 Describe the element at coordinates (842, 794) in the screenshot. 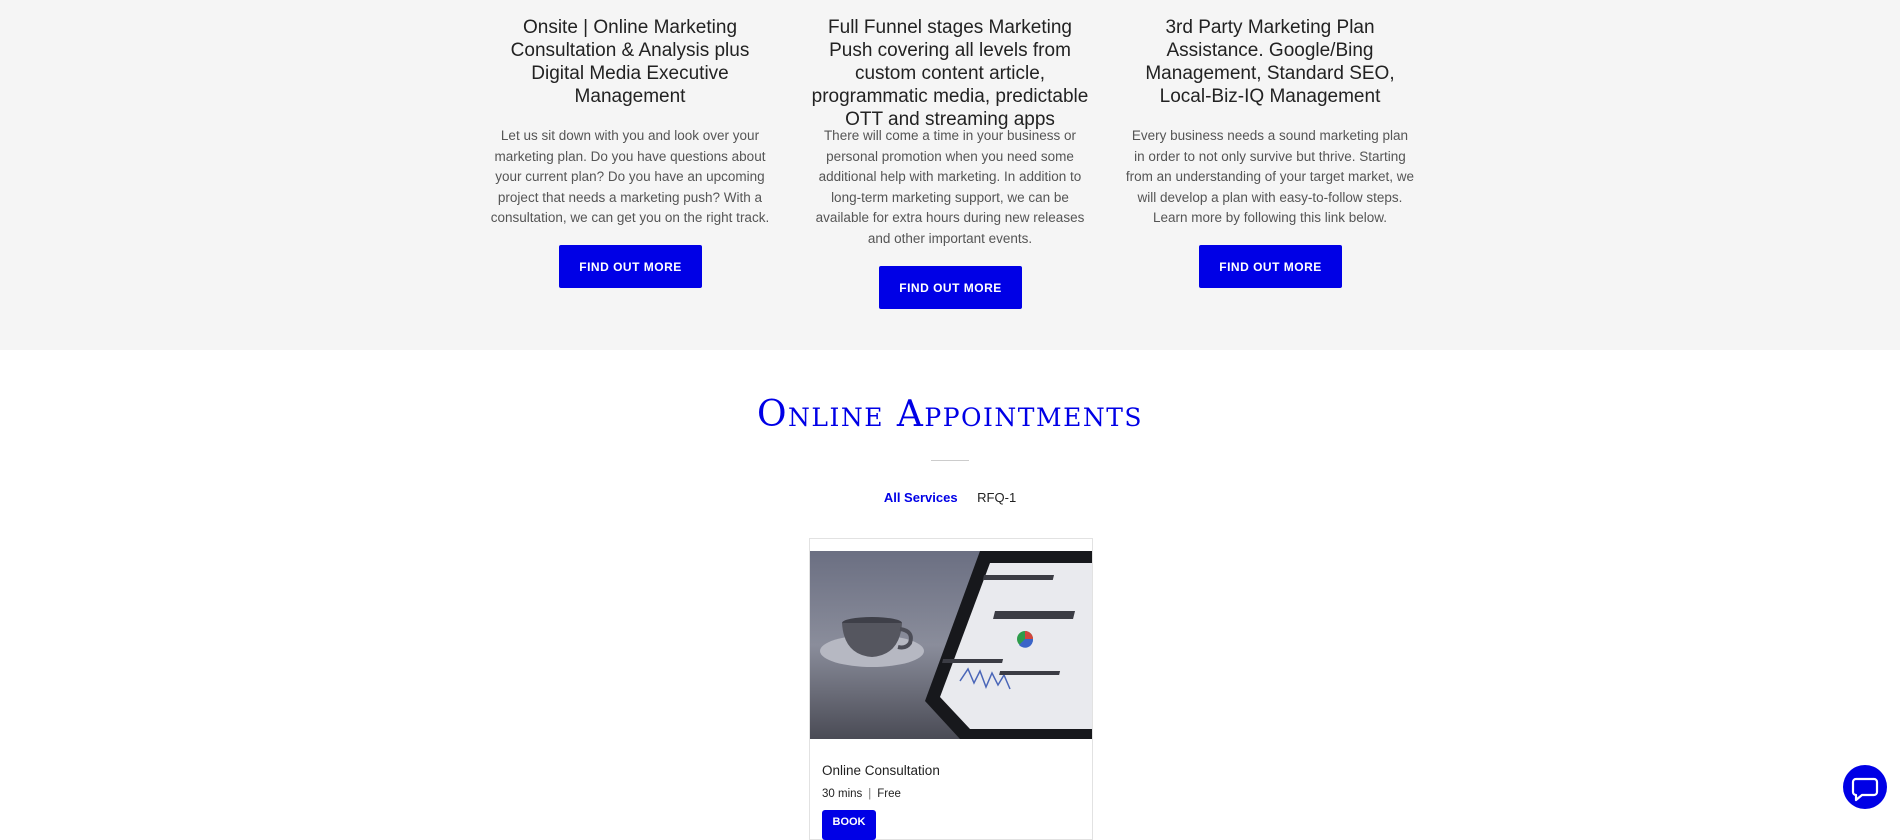

I see `service-duration: 30 mins` at that location.